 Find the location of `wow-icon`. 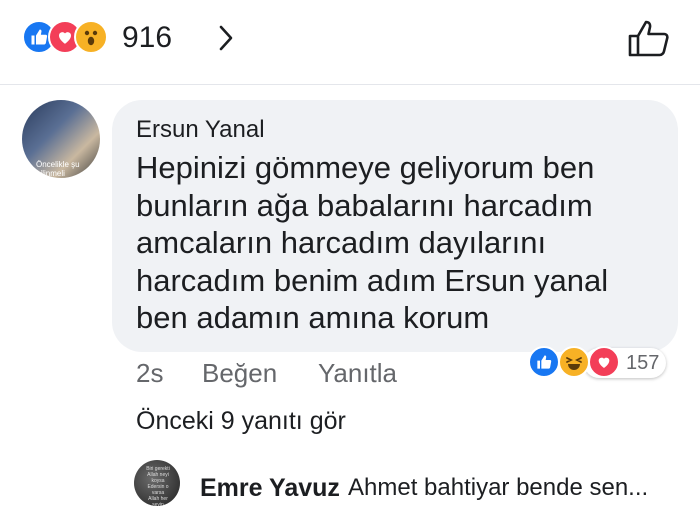

wow-icon is located at coordinates (91, 37).